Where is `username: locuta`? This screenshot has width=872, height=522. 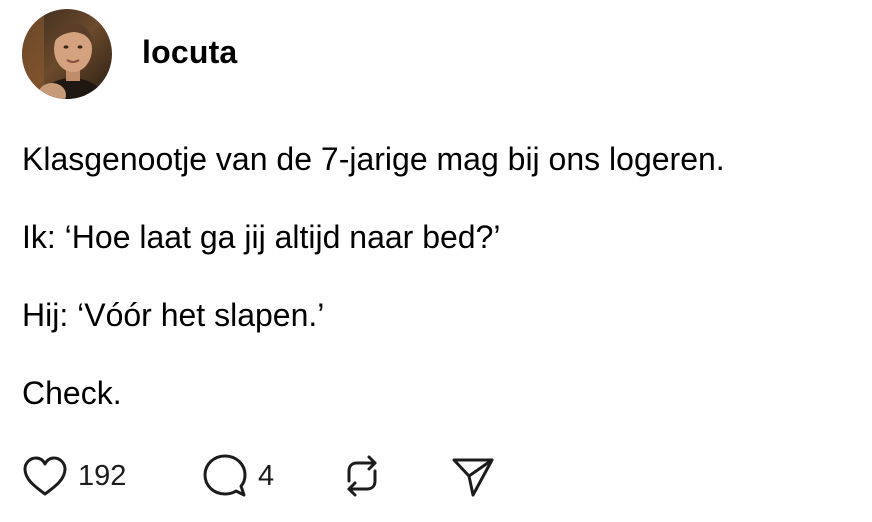 username: locuta is located at coordinates (189, 52).